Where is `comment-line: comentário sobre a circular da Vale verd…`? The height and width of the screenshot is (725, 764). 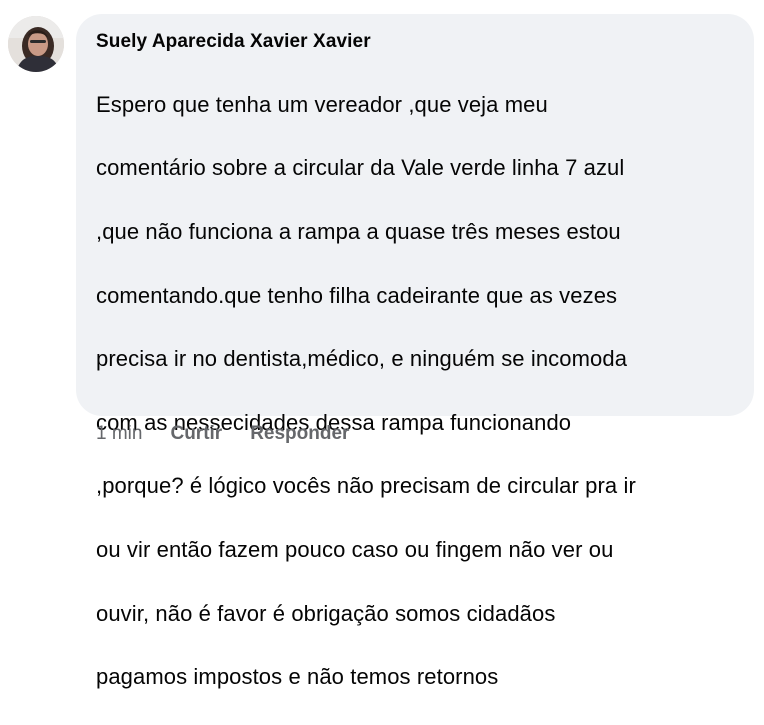 comment-line: comentário sobre a circular da Vale verd… is located at coordinates (360, 168).